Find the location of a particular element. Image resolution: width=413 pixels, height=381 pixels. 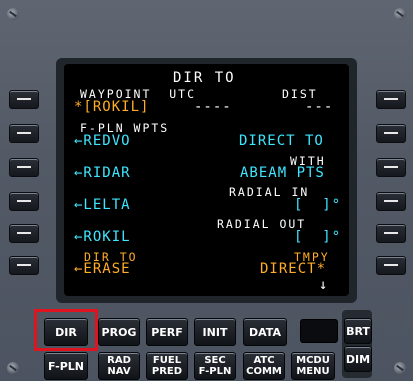

direct-to-option: DIRECT TO is located at coordinates (281, 141).